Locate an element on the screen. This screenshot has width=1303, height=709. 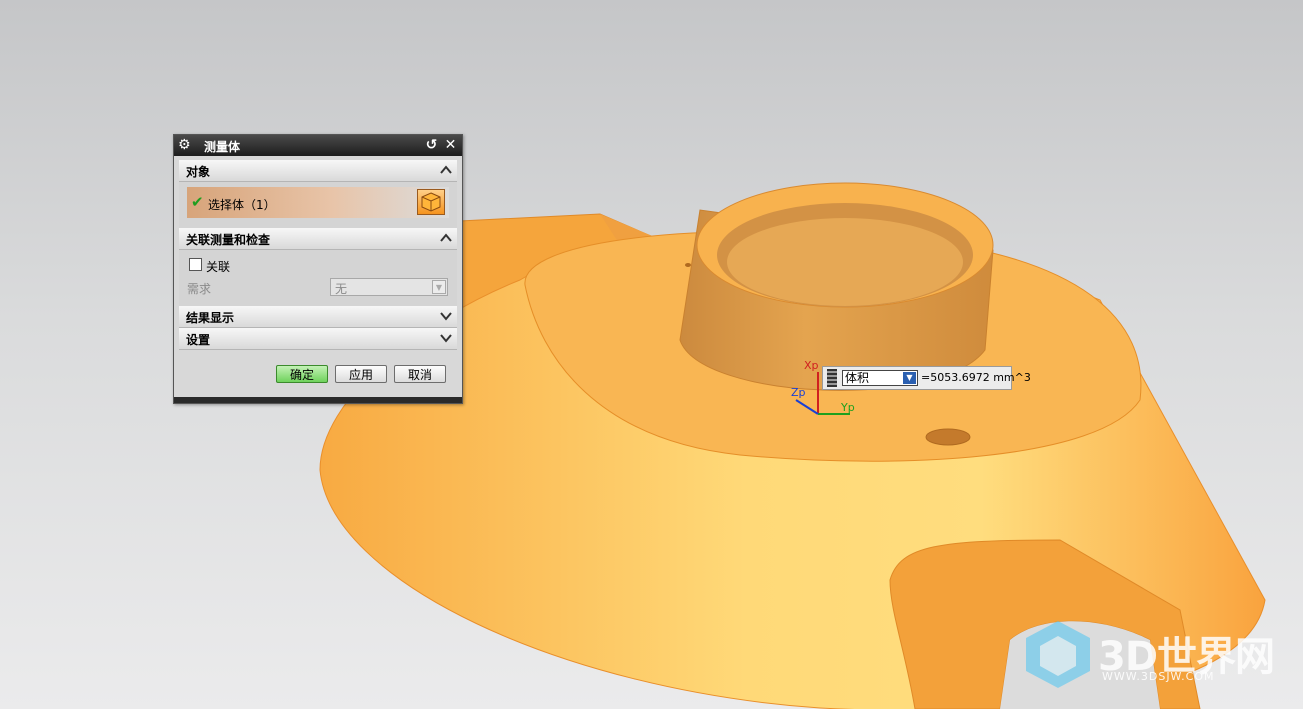
cancel-button: 取消 is located at coordinates (420, 374).